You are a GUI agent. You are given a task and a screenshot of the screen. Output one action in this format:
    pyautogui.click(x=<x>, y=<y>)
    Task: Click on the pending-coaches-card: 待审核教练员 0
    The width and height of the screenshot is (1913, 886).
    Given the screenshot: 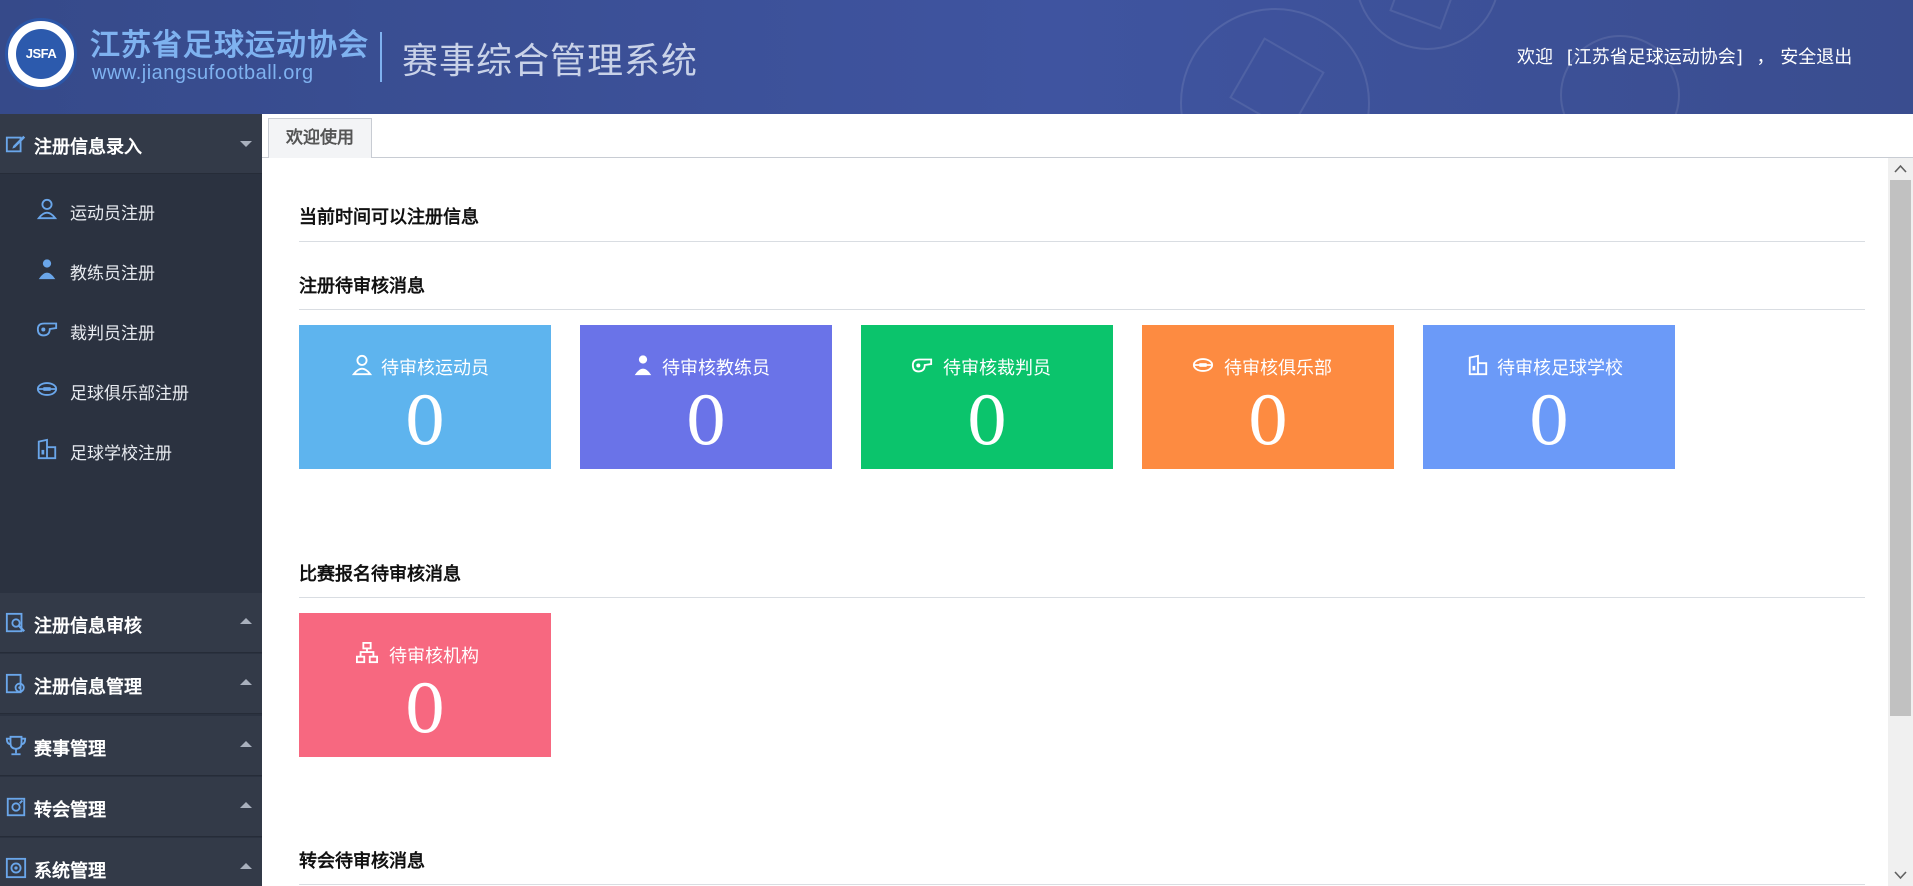 What is the action you would take?
    pyautogui.click(x=706, y=397)
    